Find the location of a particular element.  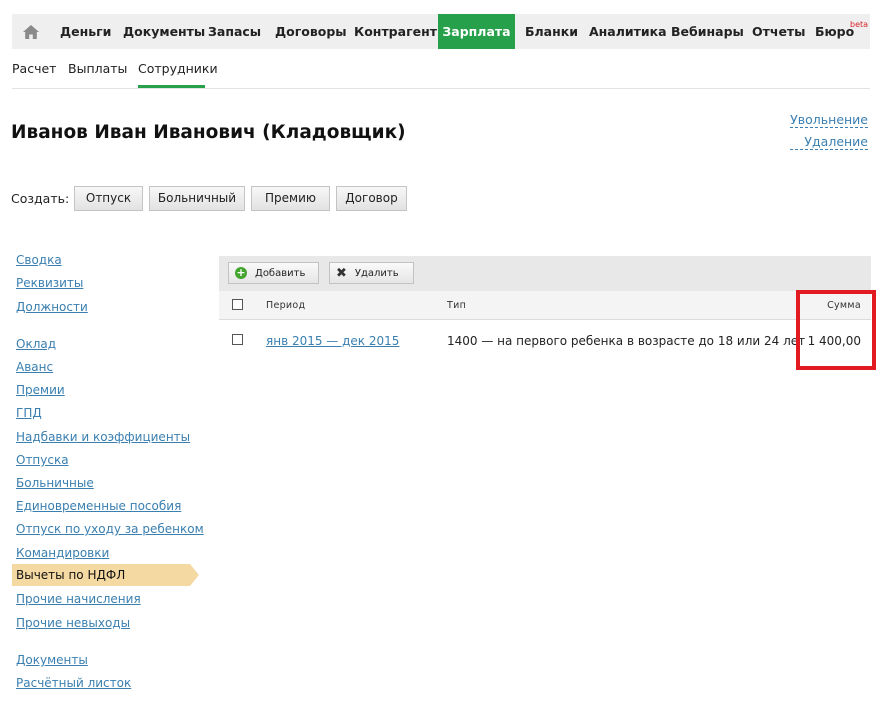

sidebar-item-details: Реквизиты is located at coordinates (49, 283).